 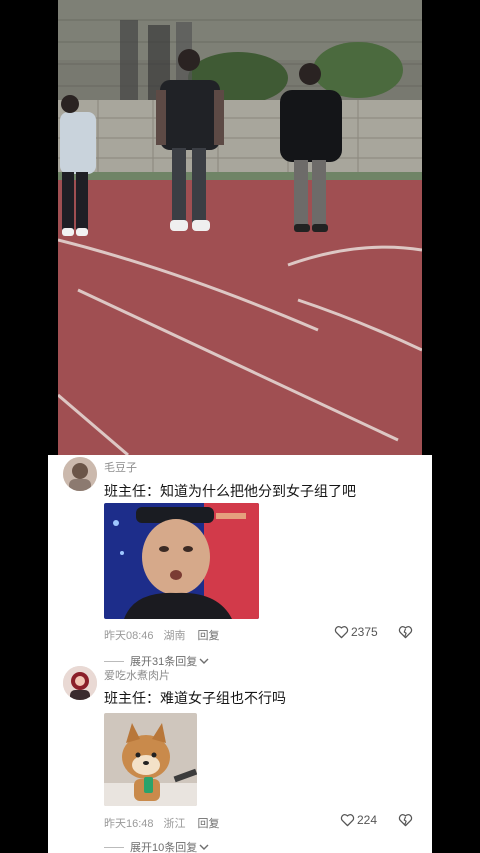 What do you see at coordinates (230, 491) in the screenshot?
I see `comment-text: 班主任：知道为什么把他分到女子组了吧` at bounding box center [230, 491].